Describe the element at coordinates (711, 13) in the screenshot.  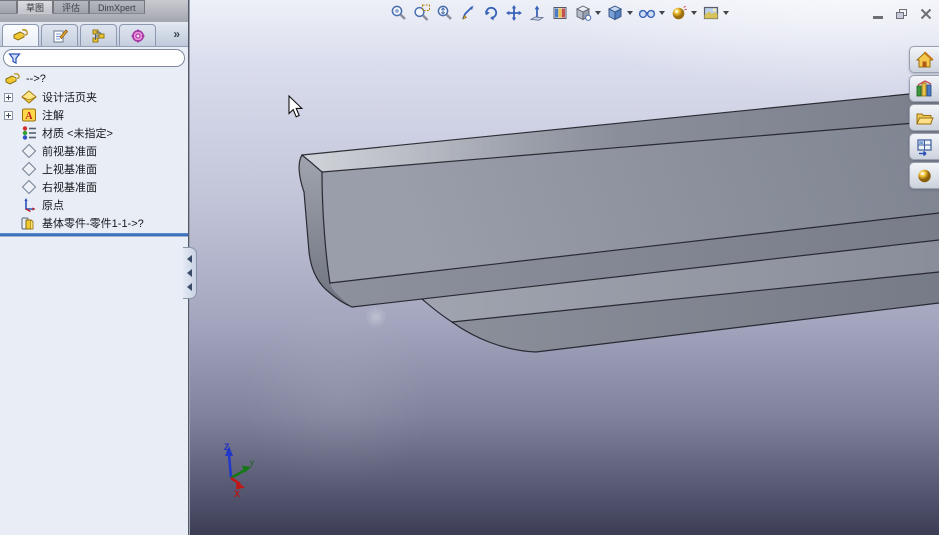
I see `scene-icon` at that location.